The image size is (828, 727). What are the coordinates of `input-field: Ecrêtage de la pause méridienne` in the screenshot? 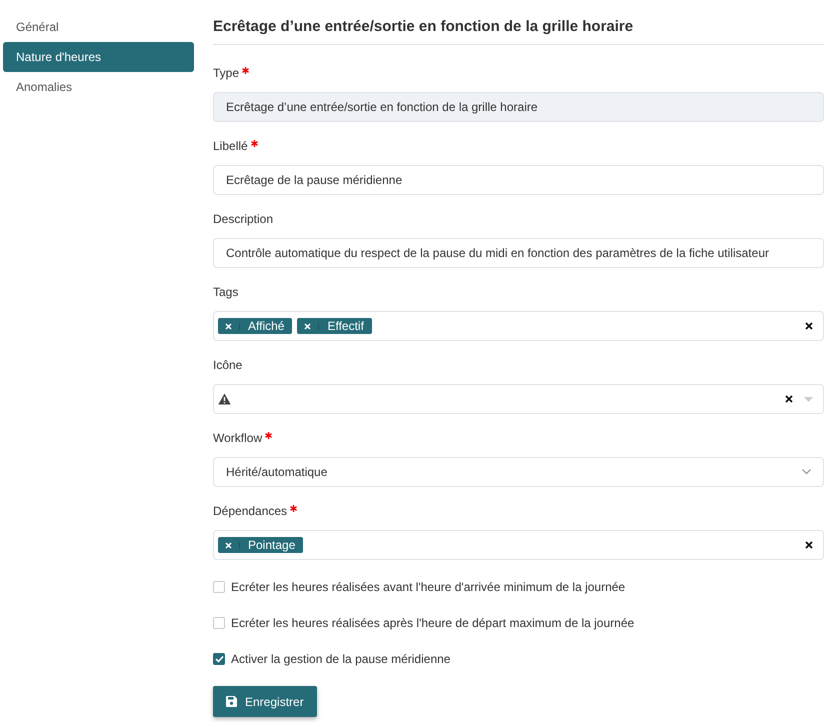 It's located at (518, 180).